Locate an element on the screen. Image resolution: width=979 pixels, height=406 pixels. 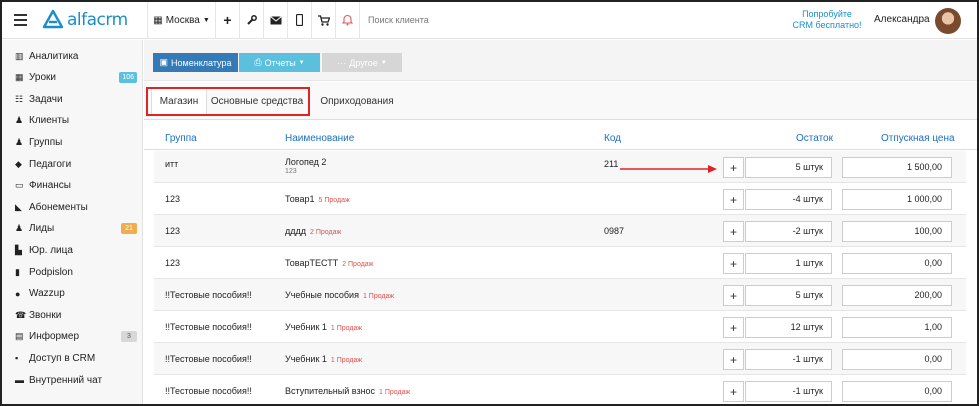
price-field: 1 000,00 is located at coordinates (897, 199).